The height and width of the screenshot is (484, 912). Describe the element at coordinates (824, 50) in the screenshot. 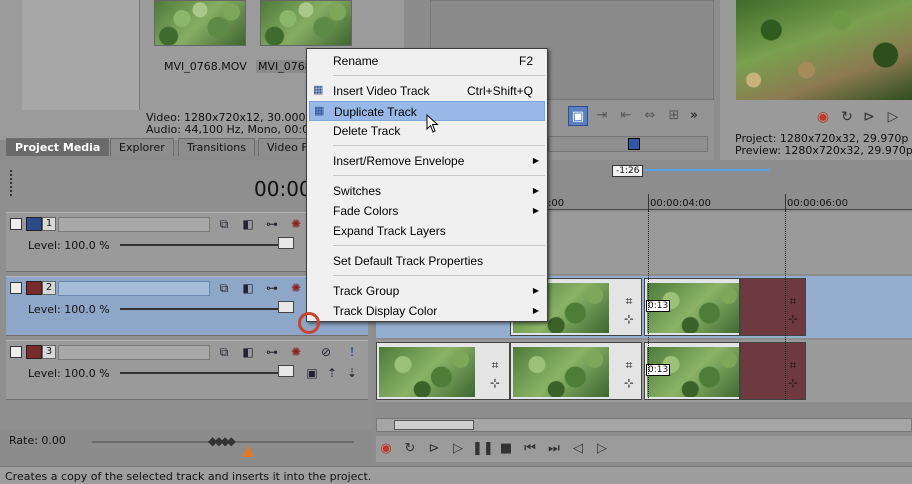

I see `video-preview-image` at that location.